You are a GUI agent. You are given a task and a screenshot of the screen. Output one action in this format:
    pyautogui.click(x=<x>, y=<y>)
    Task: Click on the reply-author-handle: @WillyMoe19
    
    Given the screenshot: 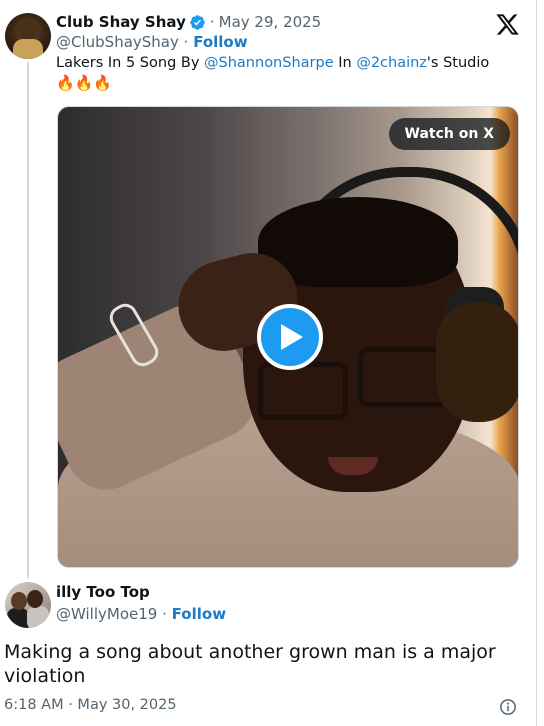 What is the action you would take?
    pyautogui.click(x=106, y=614)
    